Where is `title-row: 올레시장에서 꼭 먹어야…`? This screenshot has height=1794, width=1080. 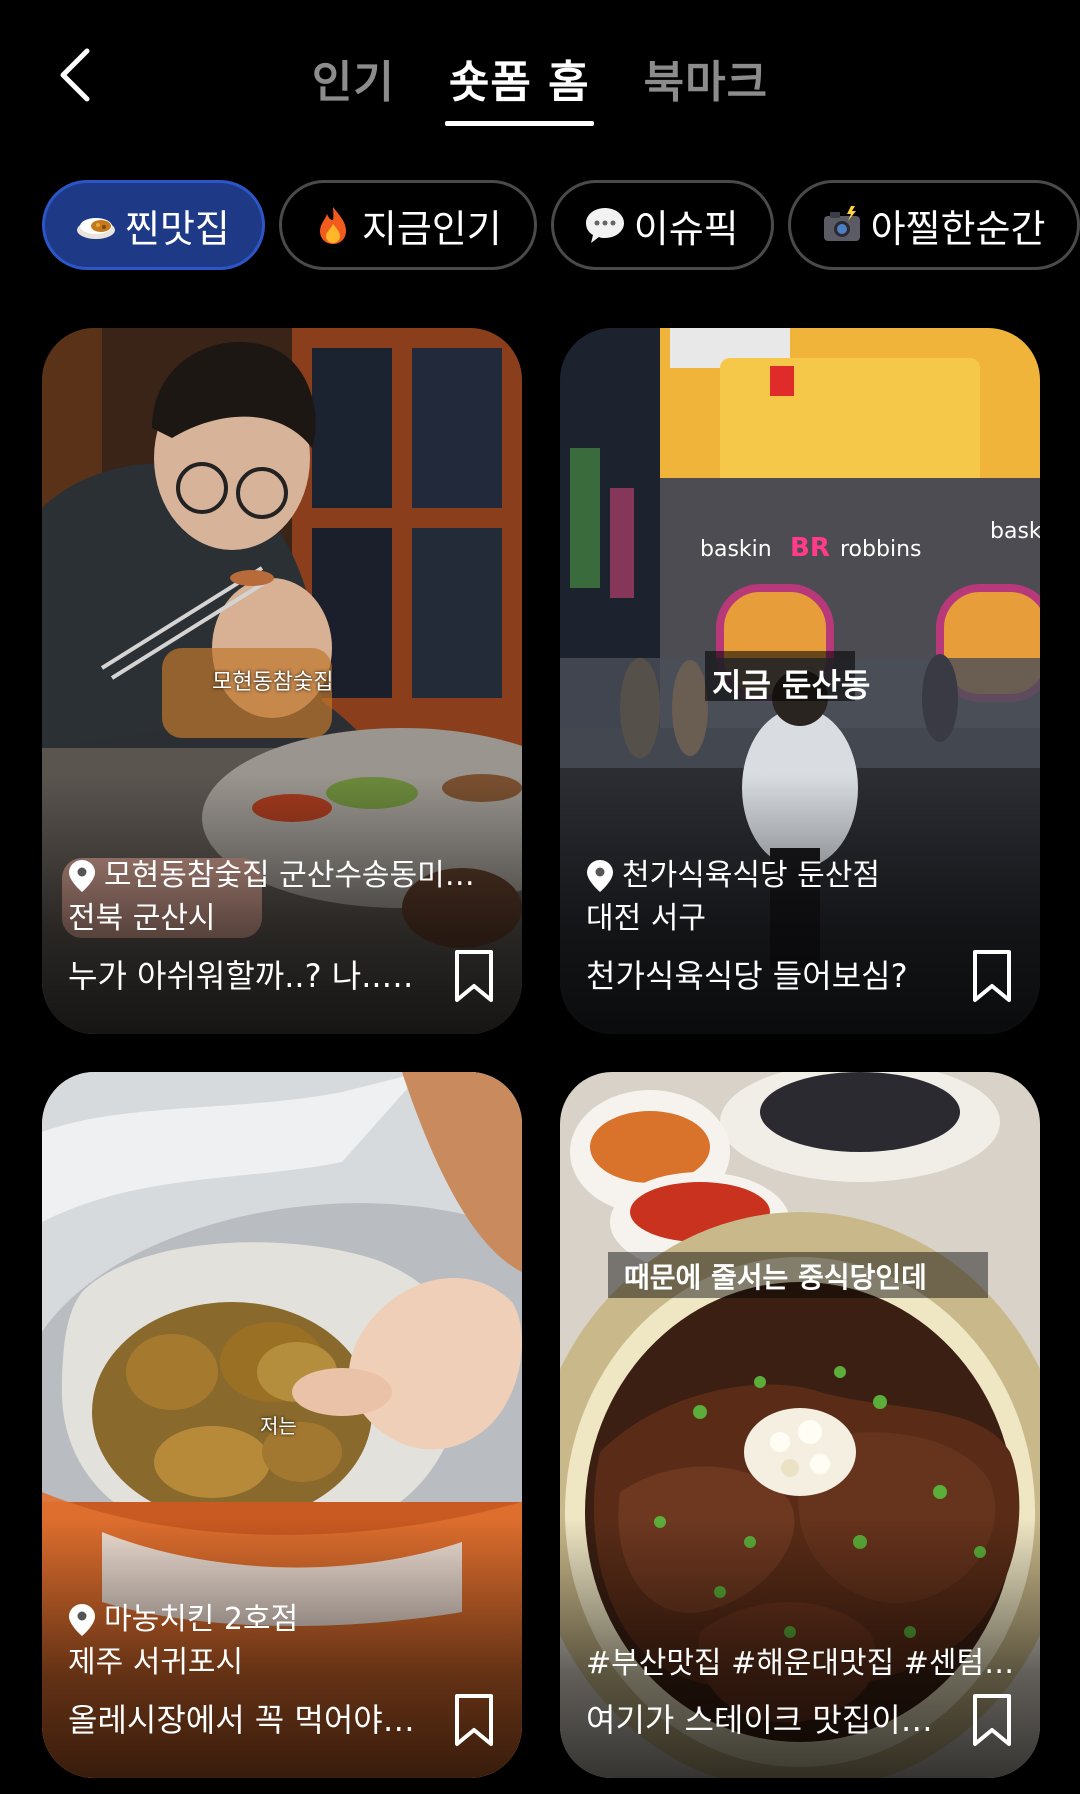
title-row: 올레시장에서 꼭 먹어야… is located at coordinates (282, 1720).